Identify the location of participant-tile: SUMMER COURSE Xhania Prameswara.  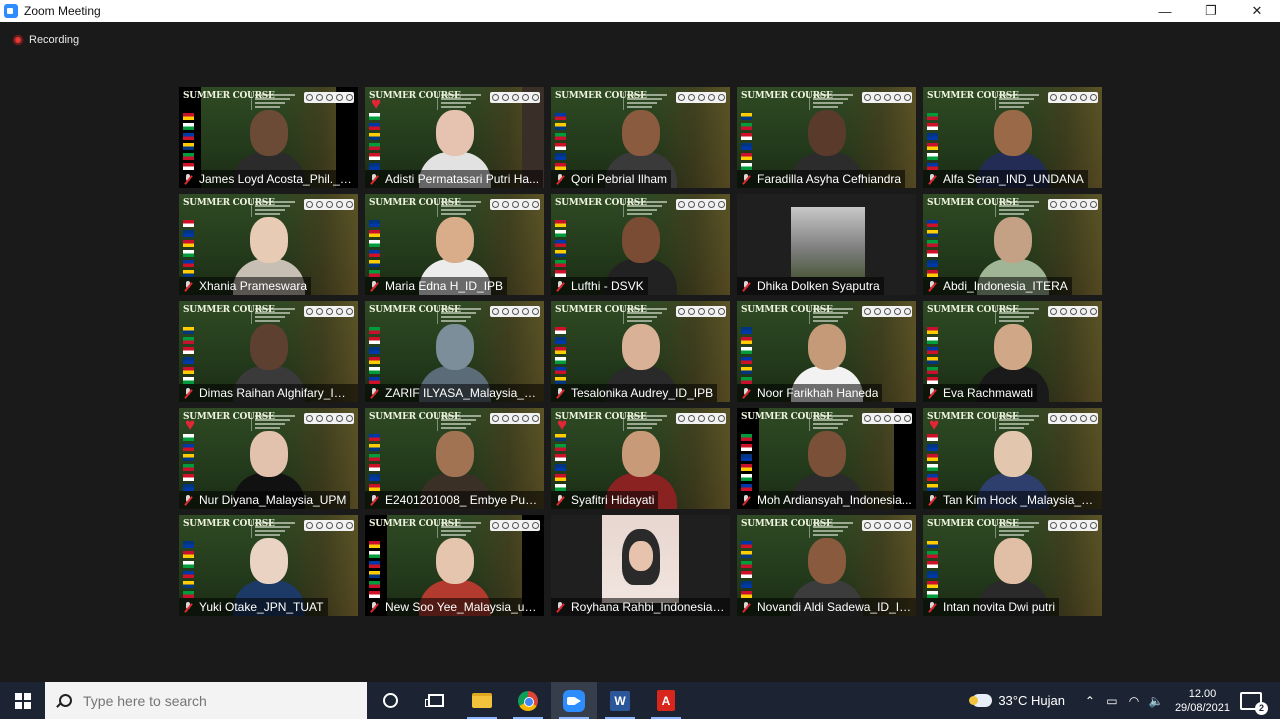
(268, 244).